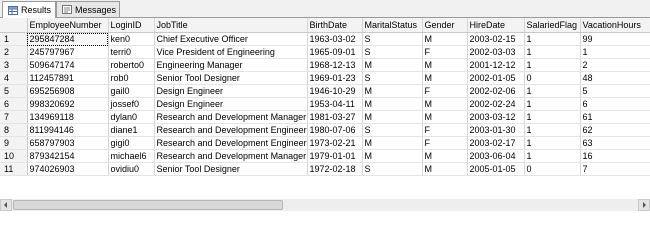 This screenshot has height=240, width=650. I want to click on grid-cell: 61, so click(615, 117).